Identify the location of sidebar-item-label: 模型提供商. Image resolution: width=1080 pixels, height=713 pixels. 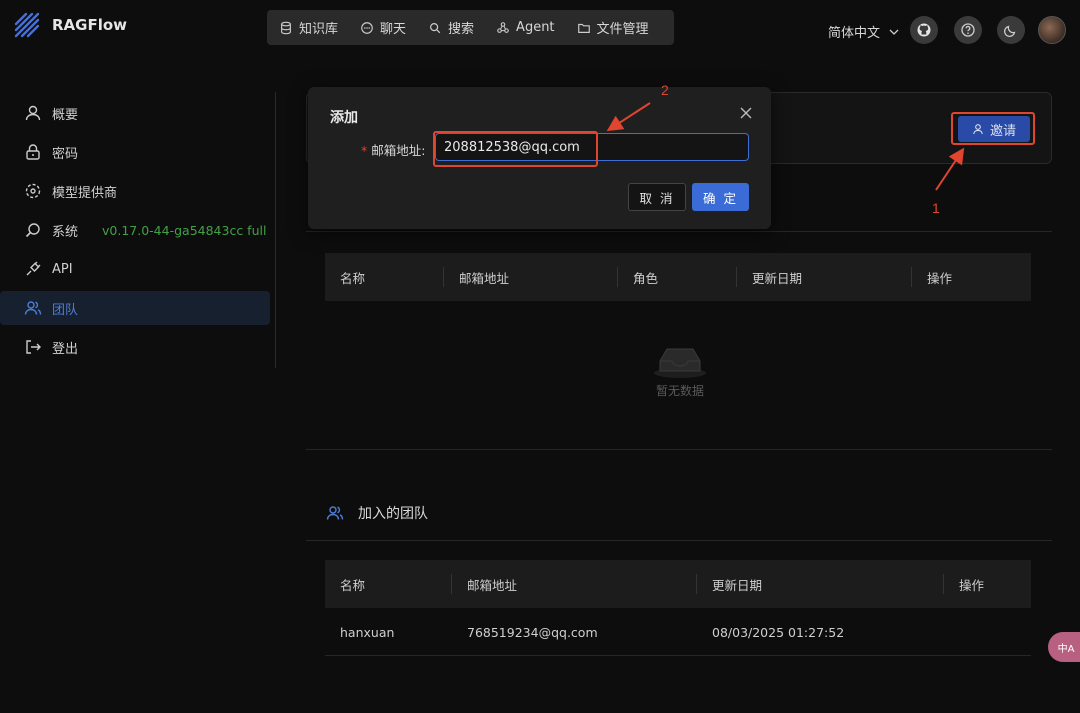
(85, 193).